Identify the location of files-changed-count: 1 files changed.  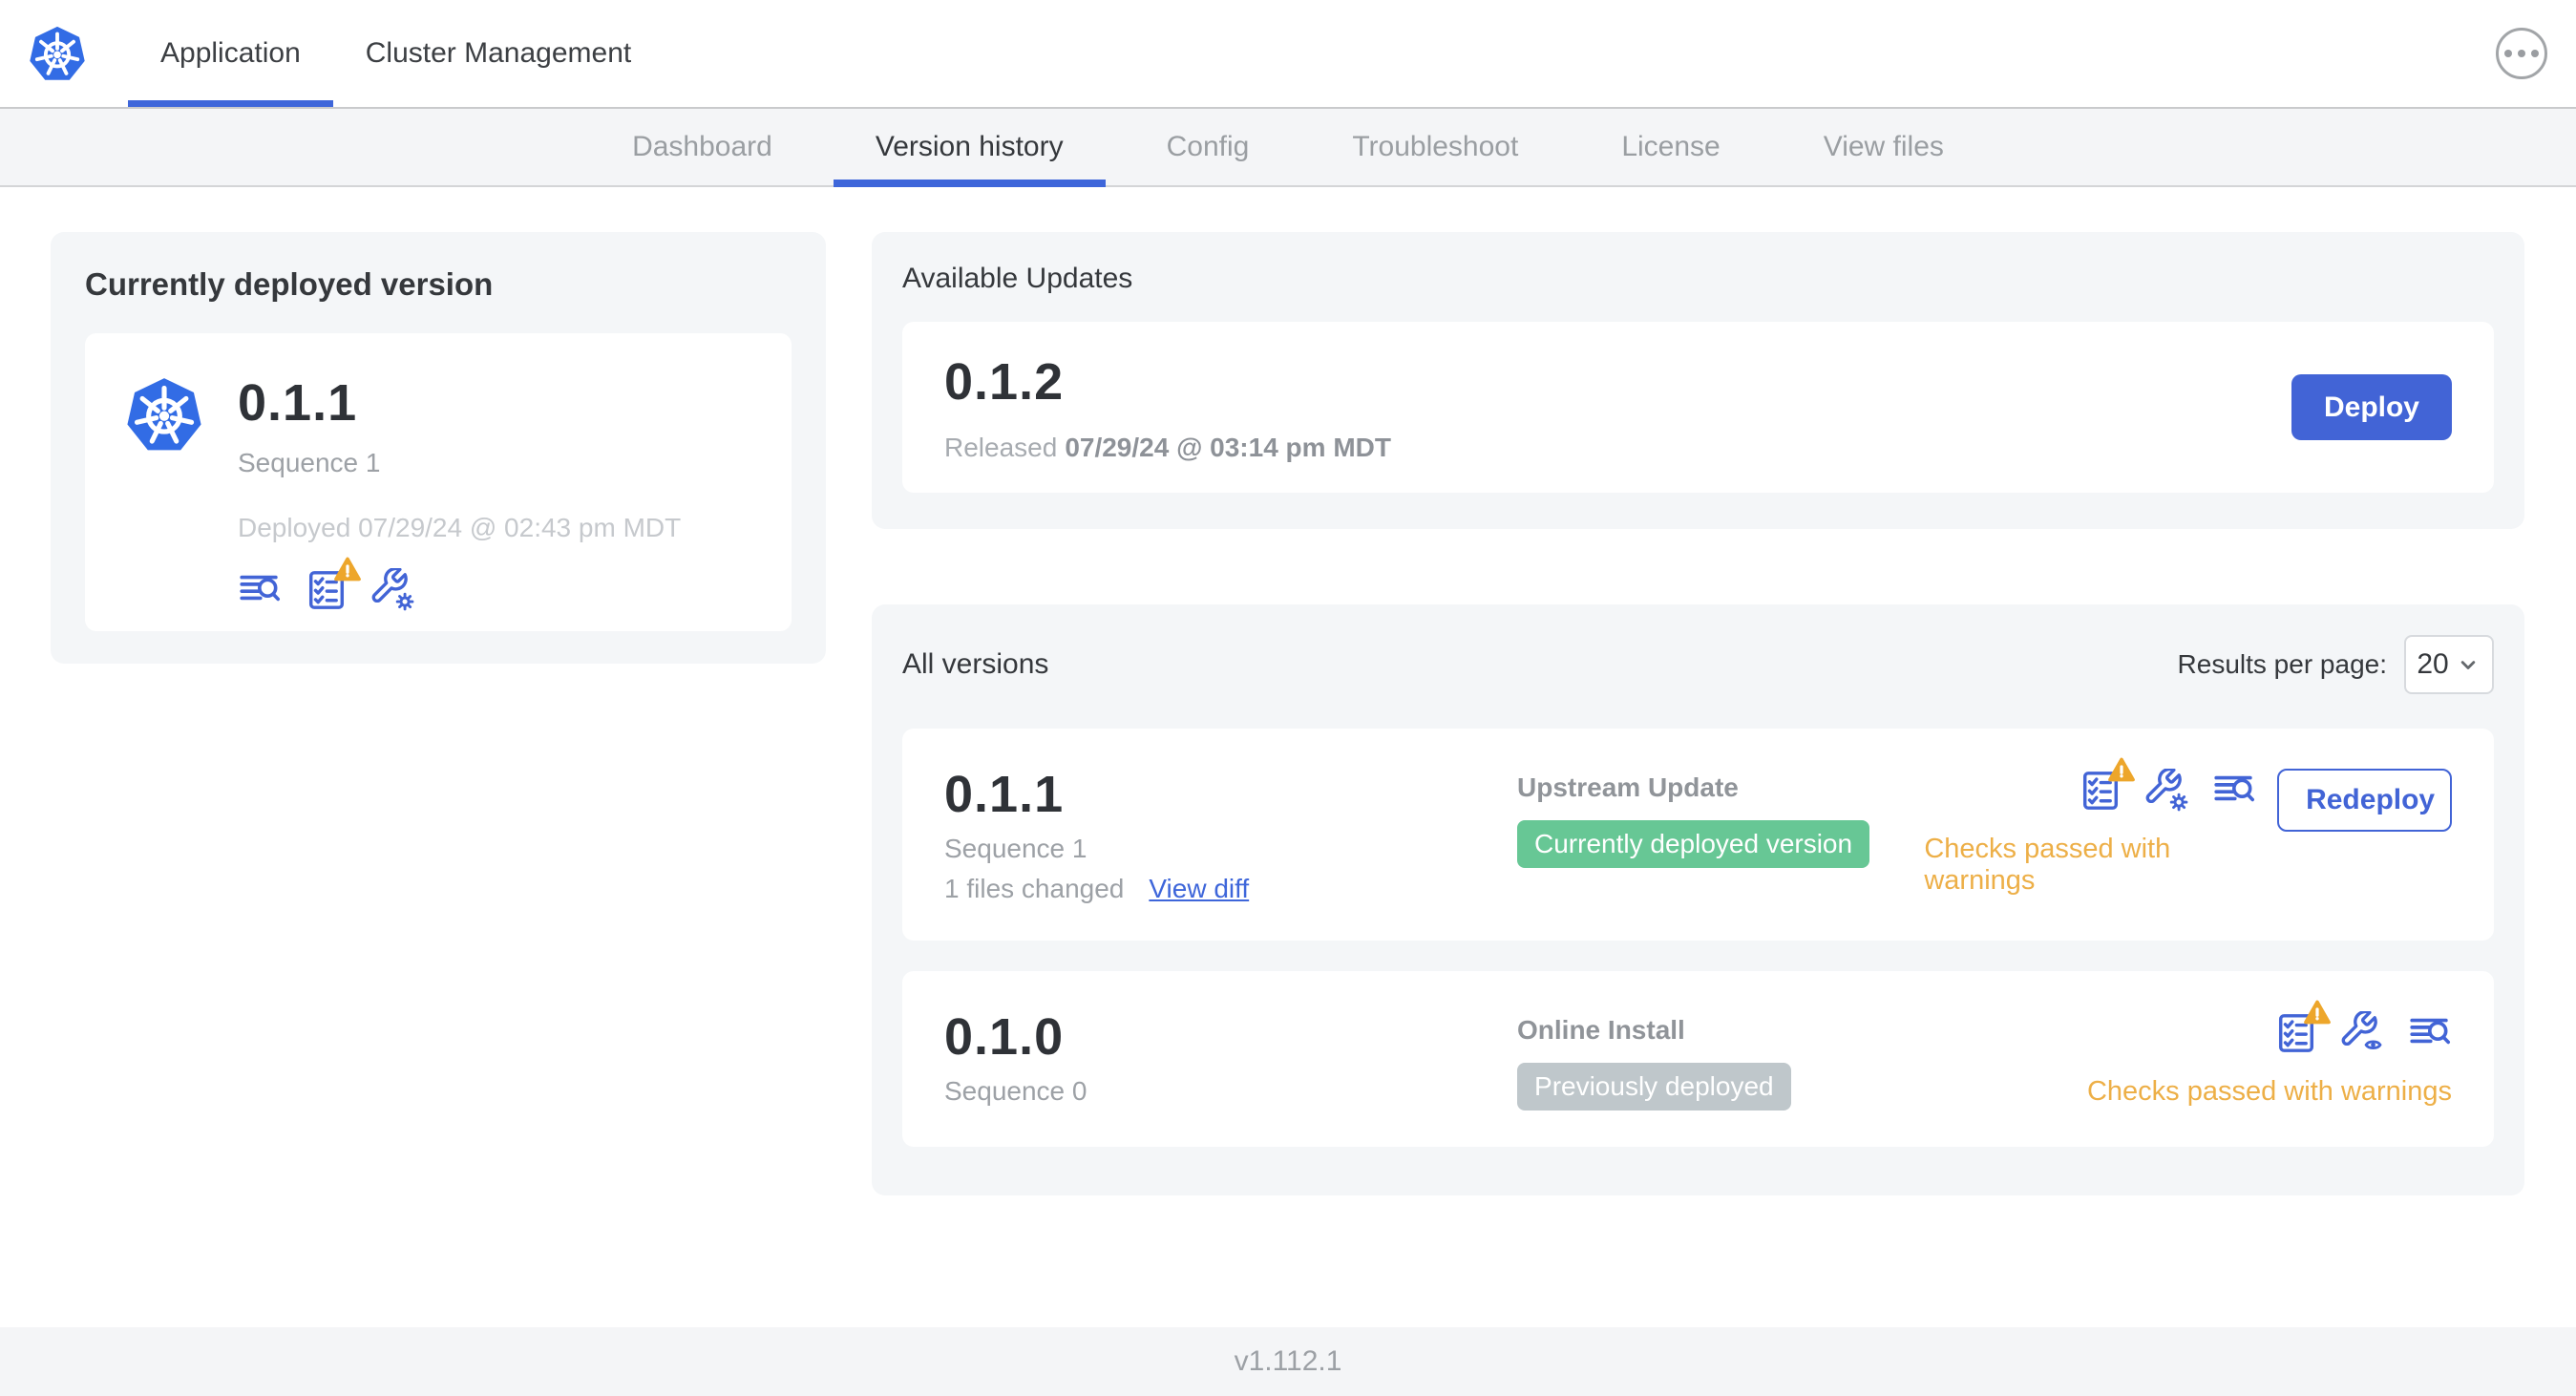
(1034, 888).